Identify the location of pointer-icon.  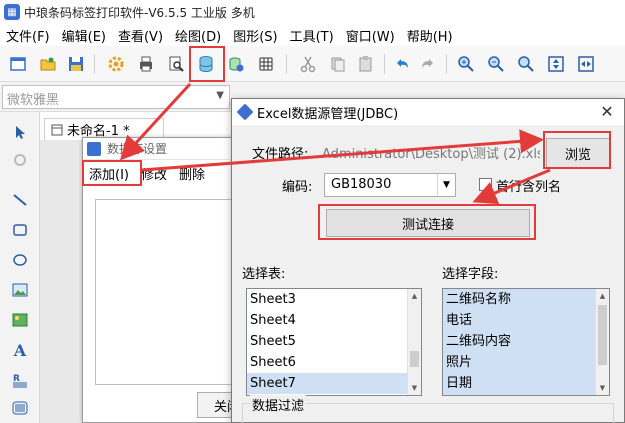
(20, 132).